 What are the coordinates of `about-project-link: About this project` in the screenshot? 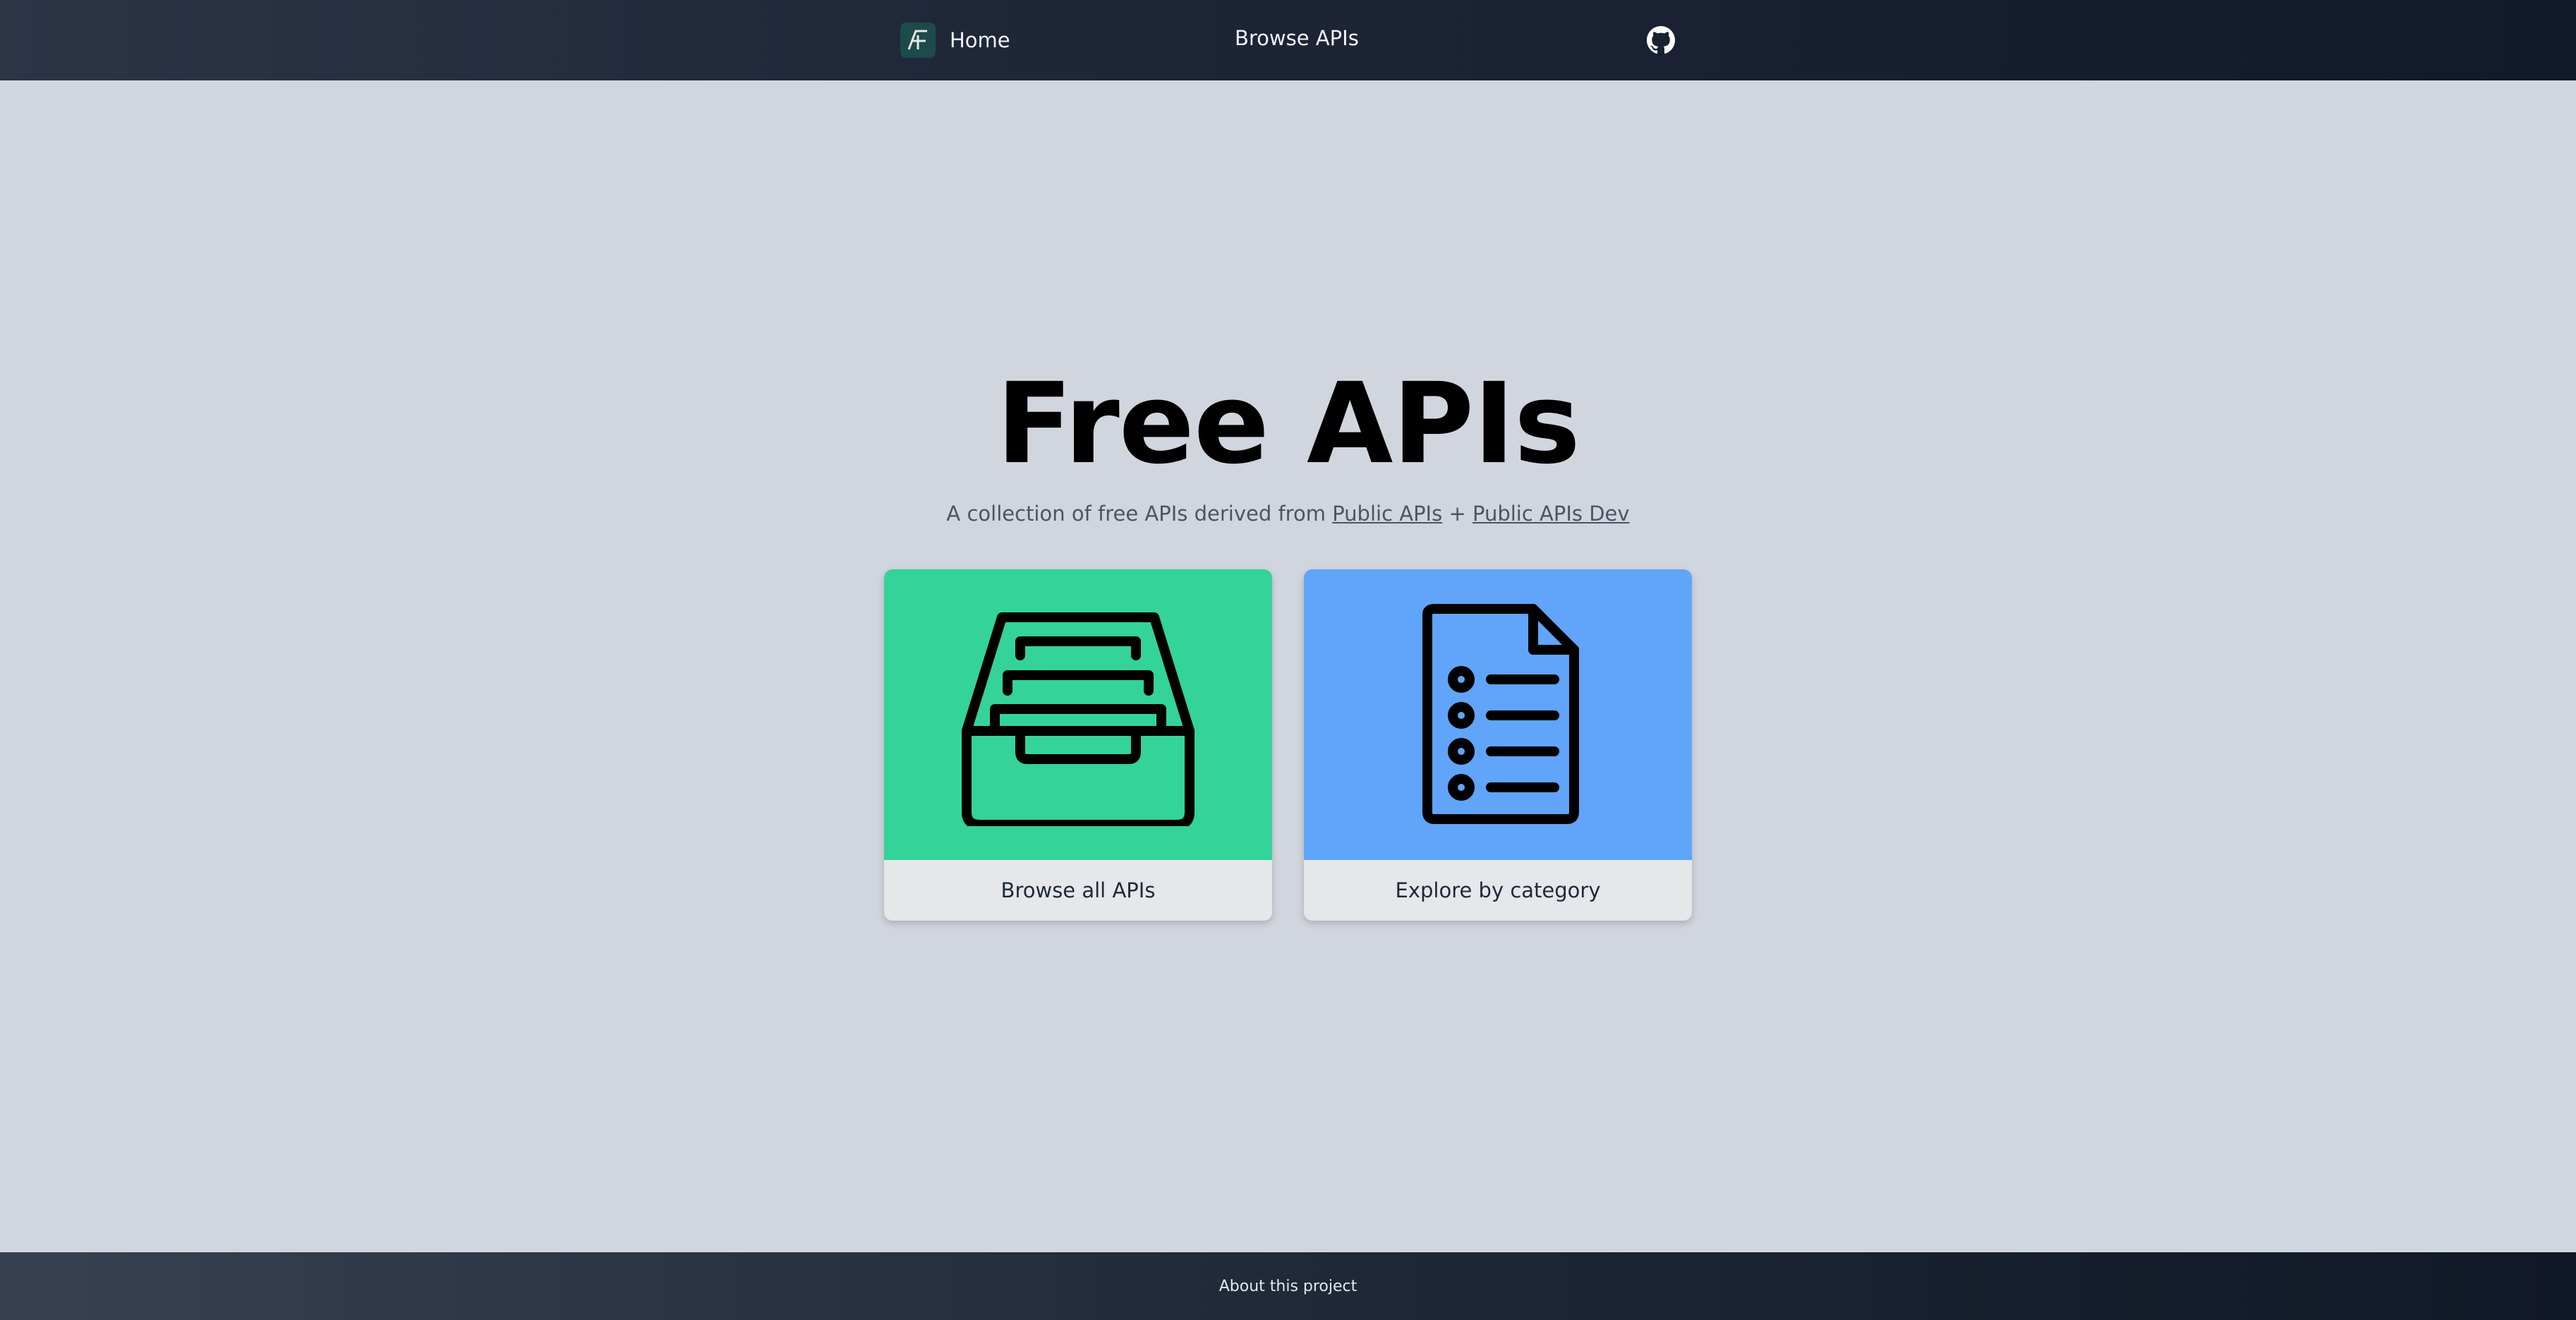 It's located at (1288, 1287).